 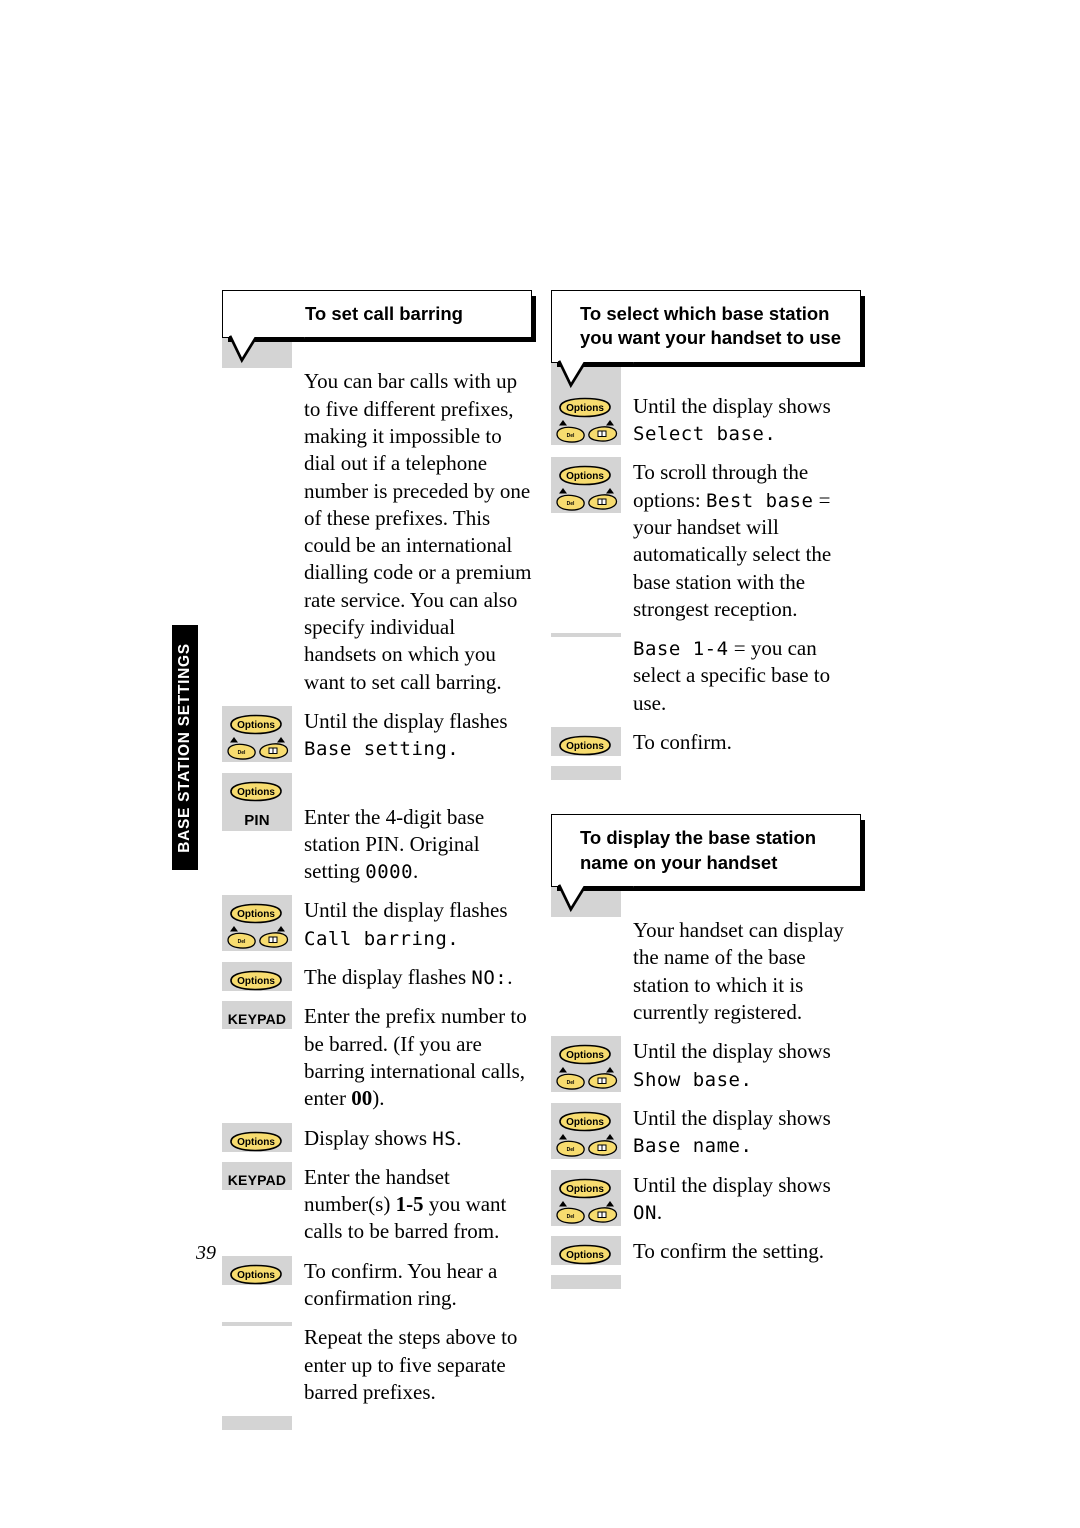 What do you see at coordinates (382, 938) in the screenshot?
I see `step-text-fragment: Call barring.` at bounding box center [382, 938].